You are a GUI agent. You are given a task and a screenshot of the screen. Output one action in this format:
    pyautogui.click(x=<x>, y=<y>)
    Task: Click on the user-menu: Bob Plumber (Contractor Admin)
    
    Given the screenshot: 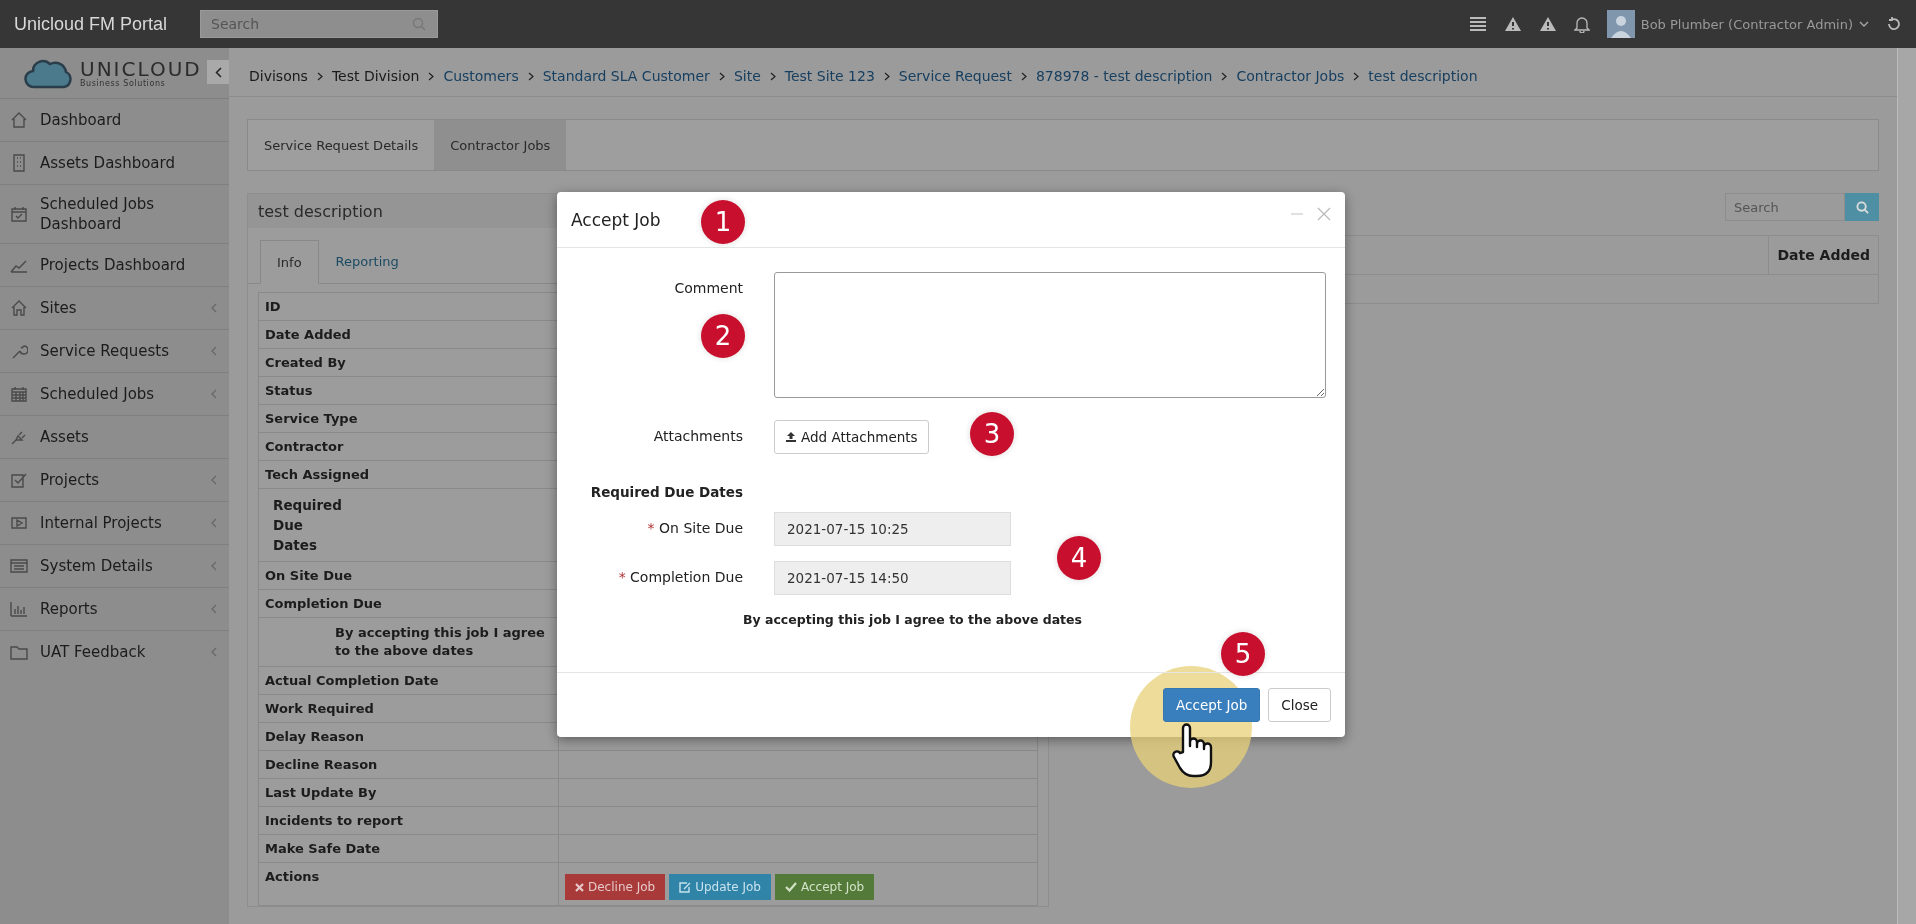 What is the action you would take?
    pyautogui.click(x=1737, y=24)
    